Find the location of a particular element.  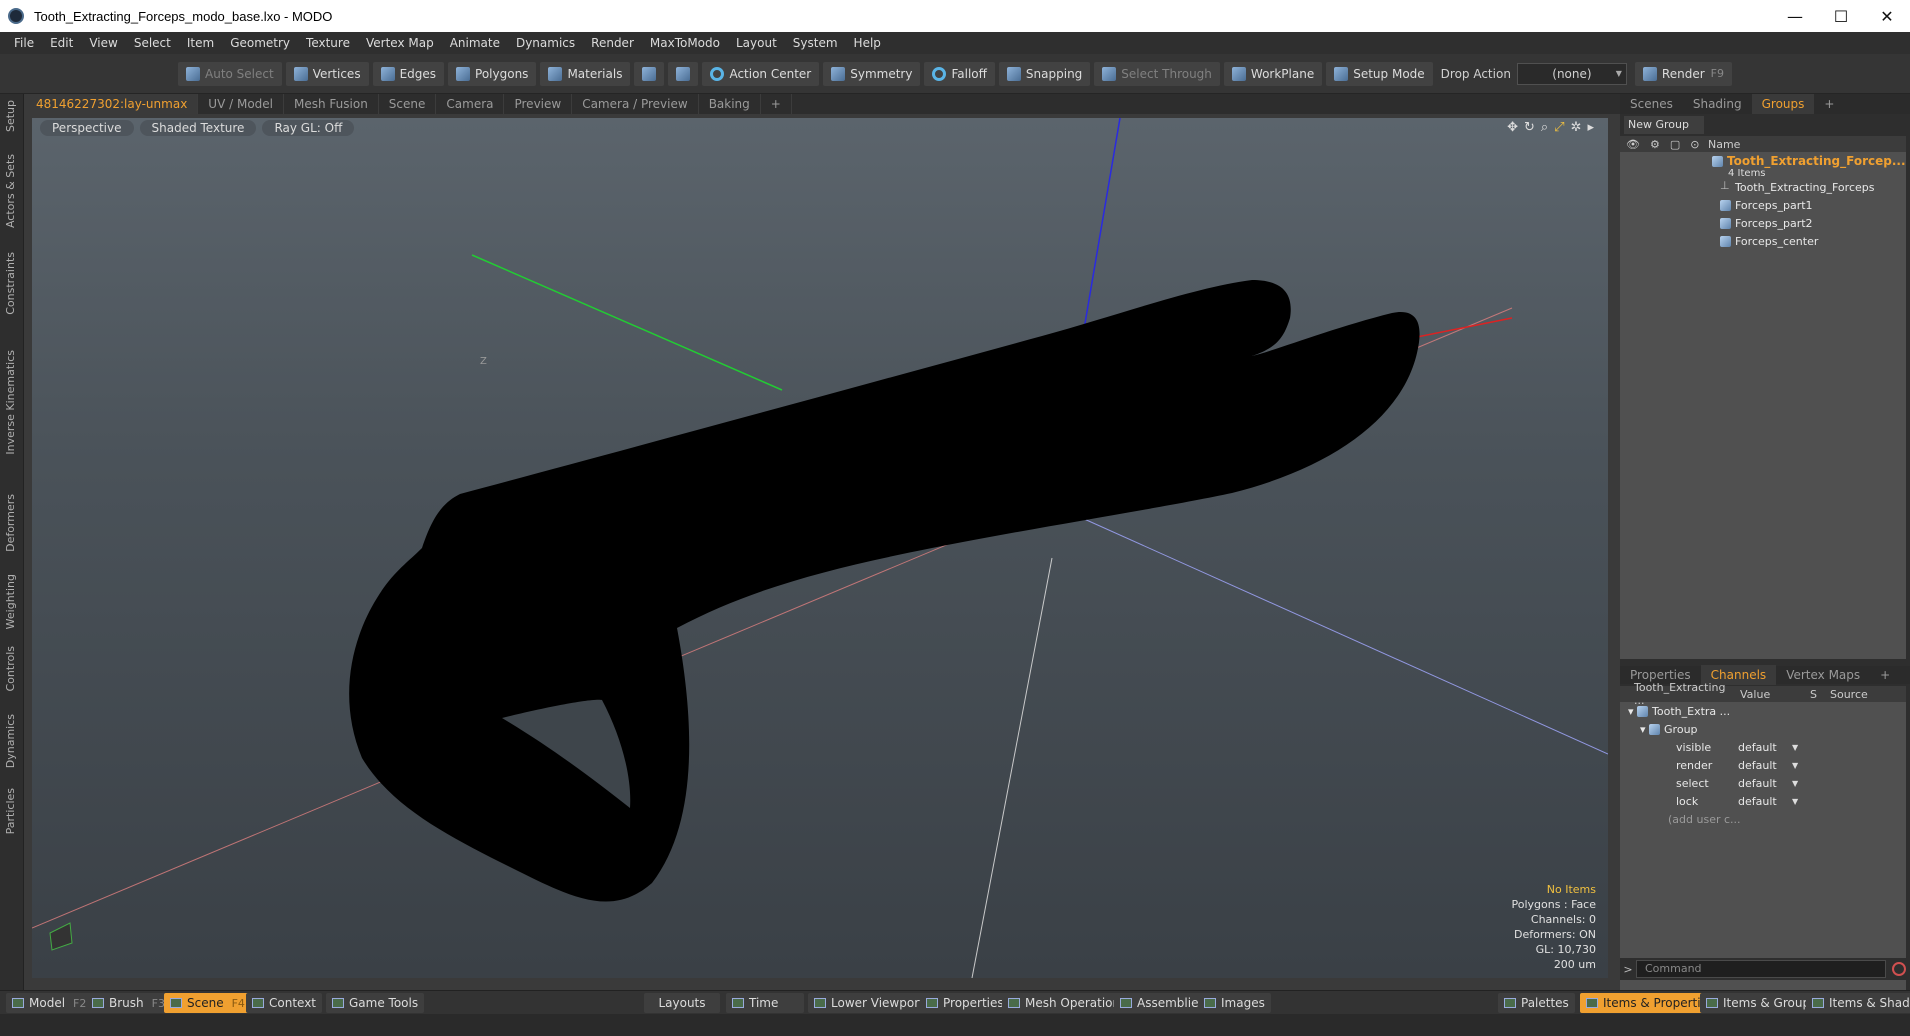

menu-file: File is located at coordinates (24, 43).